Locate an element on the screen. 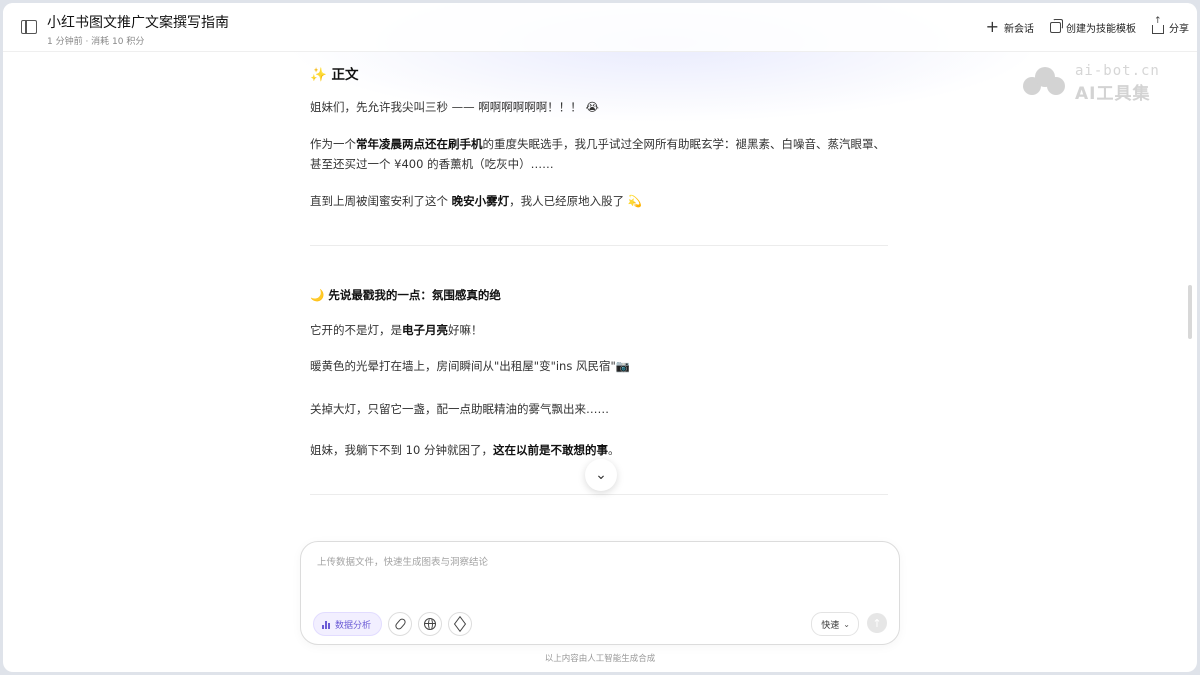 The image size is (1200, 675). paragraph: 姐妹们，先允许我尖叫三秒 —— 啊啊啊啊啊啊！！！ 😭 is located at coordinates (454, 107).